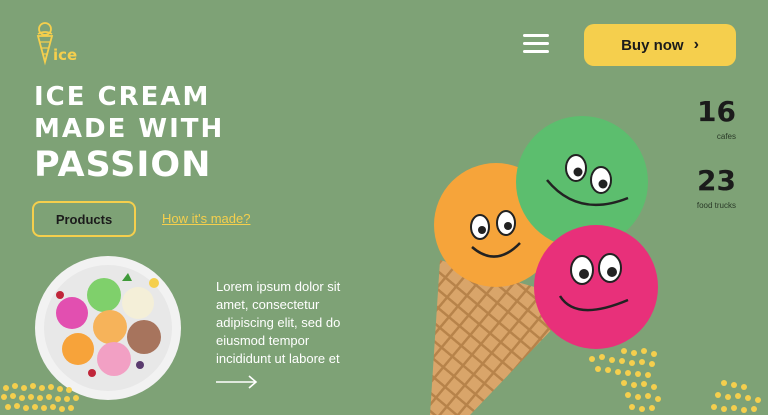 This screenshot has height=415, width=768. I want to click on stat-food-trucks: 23 food trucks, so click(716, 187).